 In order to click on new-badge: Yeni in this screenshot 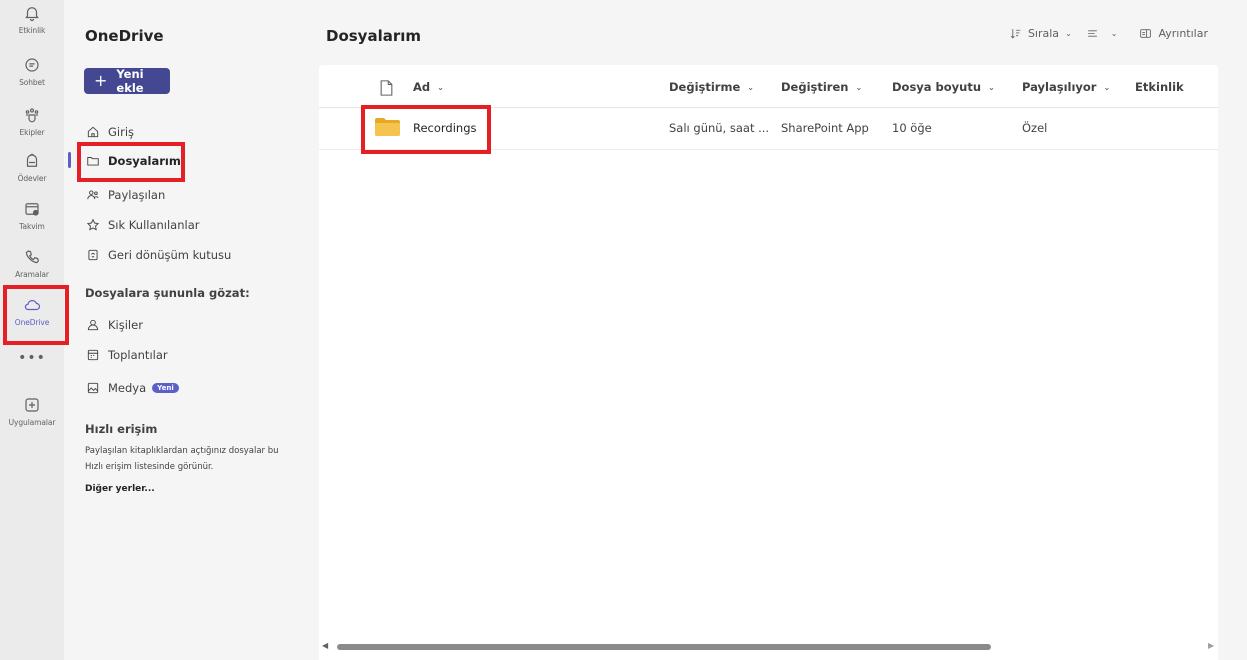, I will do `click(165, 388)`.